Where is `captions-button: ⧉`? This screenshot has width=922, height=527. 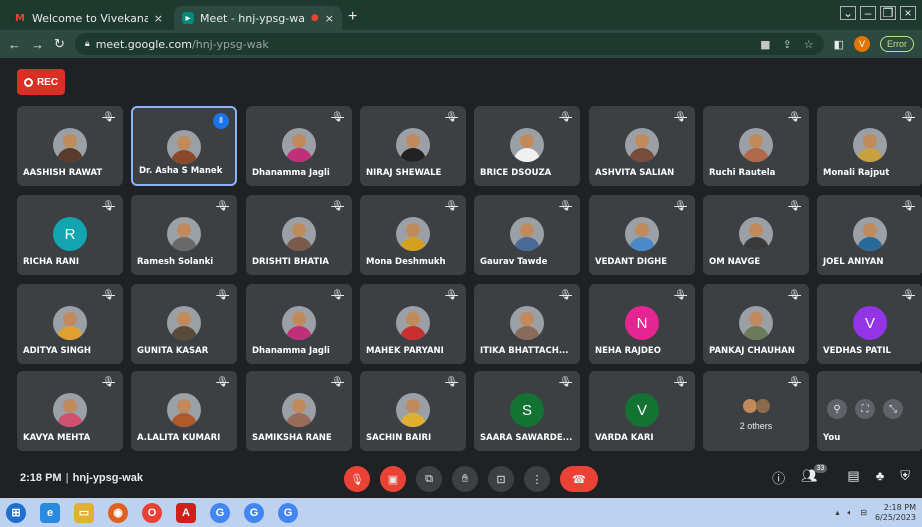
captions-button: ⧉ is located at coordinates (429, 479).